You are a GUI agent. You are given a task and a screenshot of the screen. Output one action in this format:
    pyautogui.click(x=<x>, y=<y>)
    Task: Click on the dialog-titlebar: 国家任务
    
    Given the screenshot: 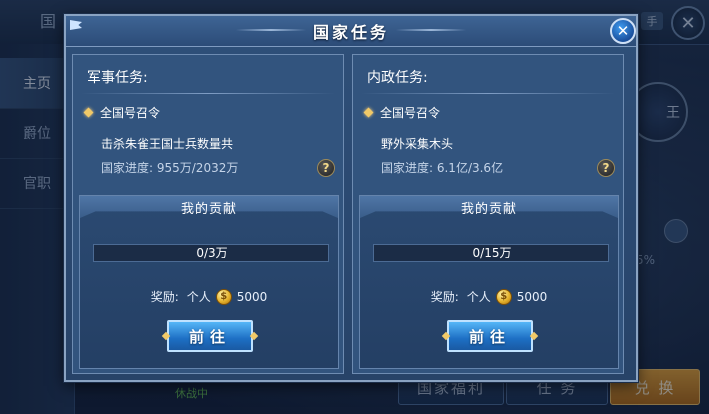 What is the action you would take?
    pyautogui.click(x=351, y=31)
    